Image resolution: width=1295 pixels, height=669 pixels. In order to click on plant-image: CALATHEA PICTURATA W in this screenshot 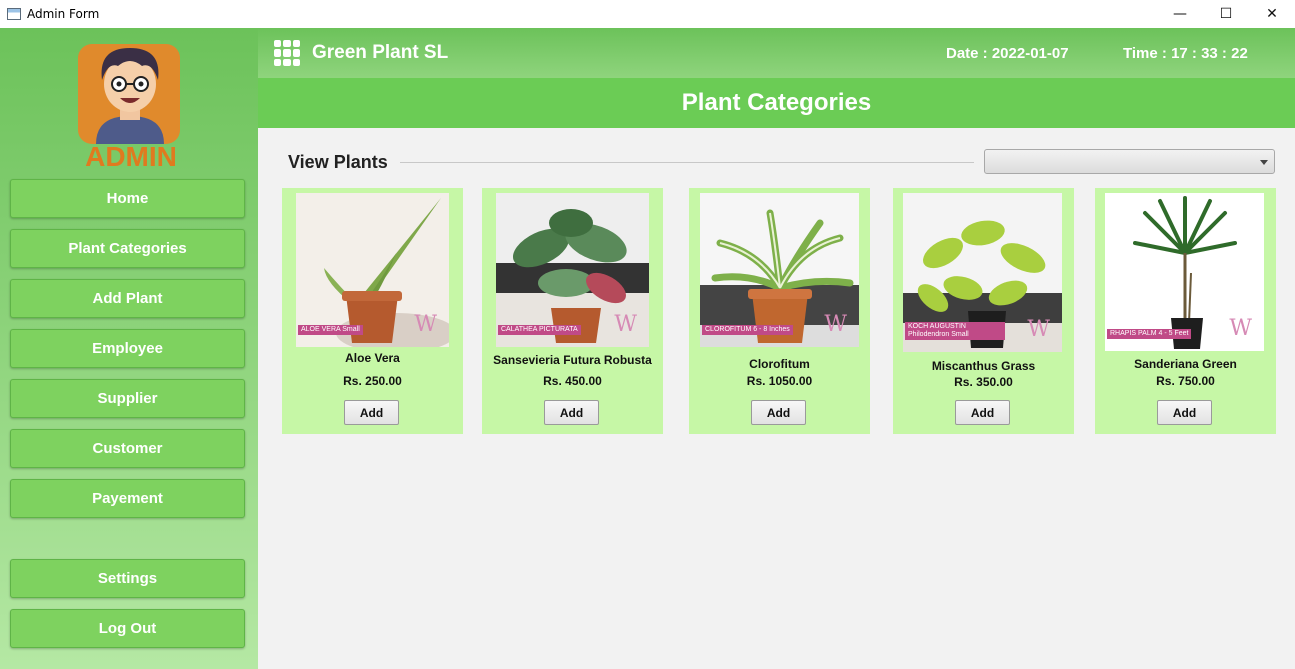, I will do `click(572, 270)`.